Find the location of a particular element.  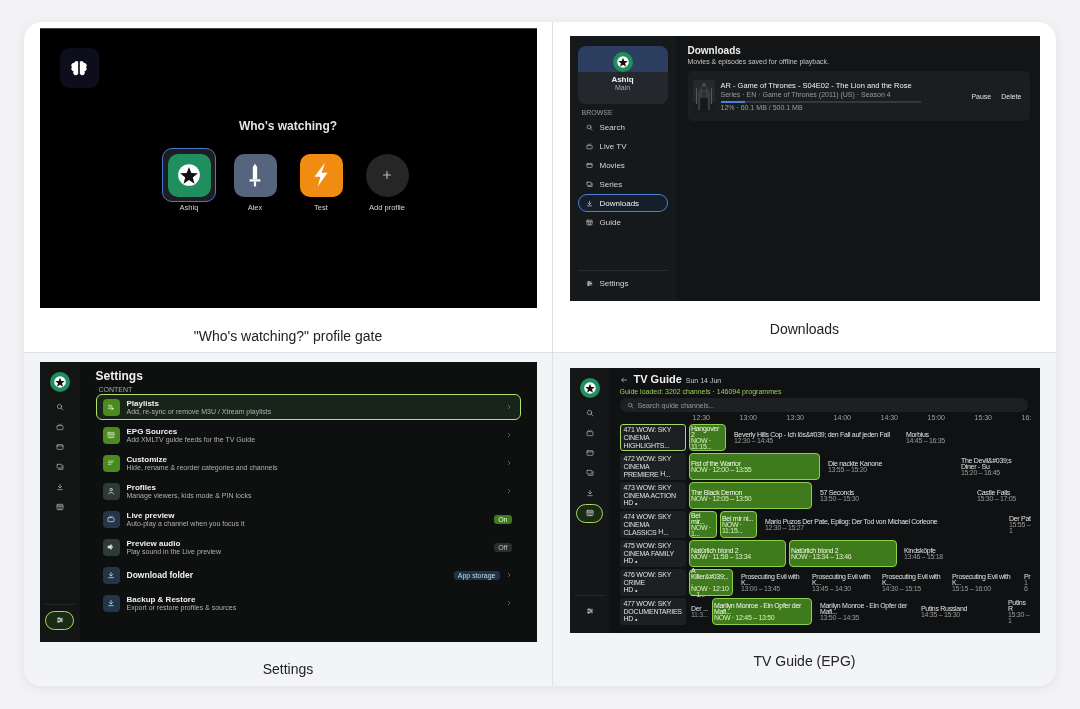

nav-item: Guide is located at coordinates (622, 222).